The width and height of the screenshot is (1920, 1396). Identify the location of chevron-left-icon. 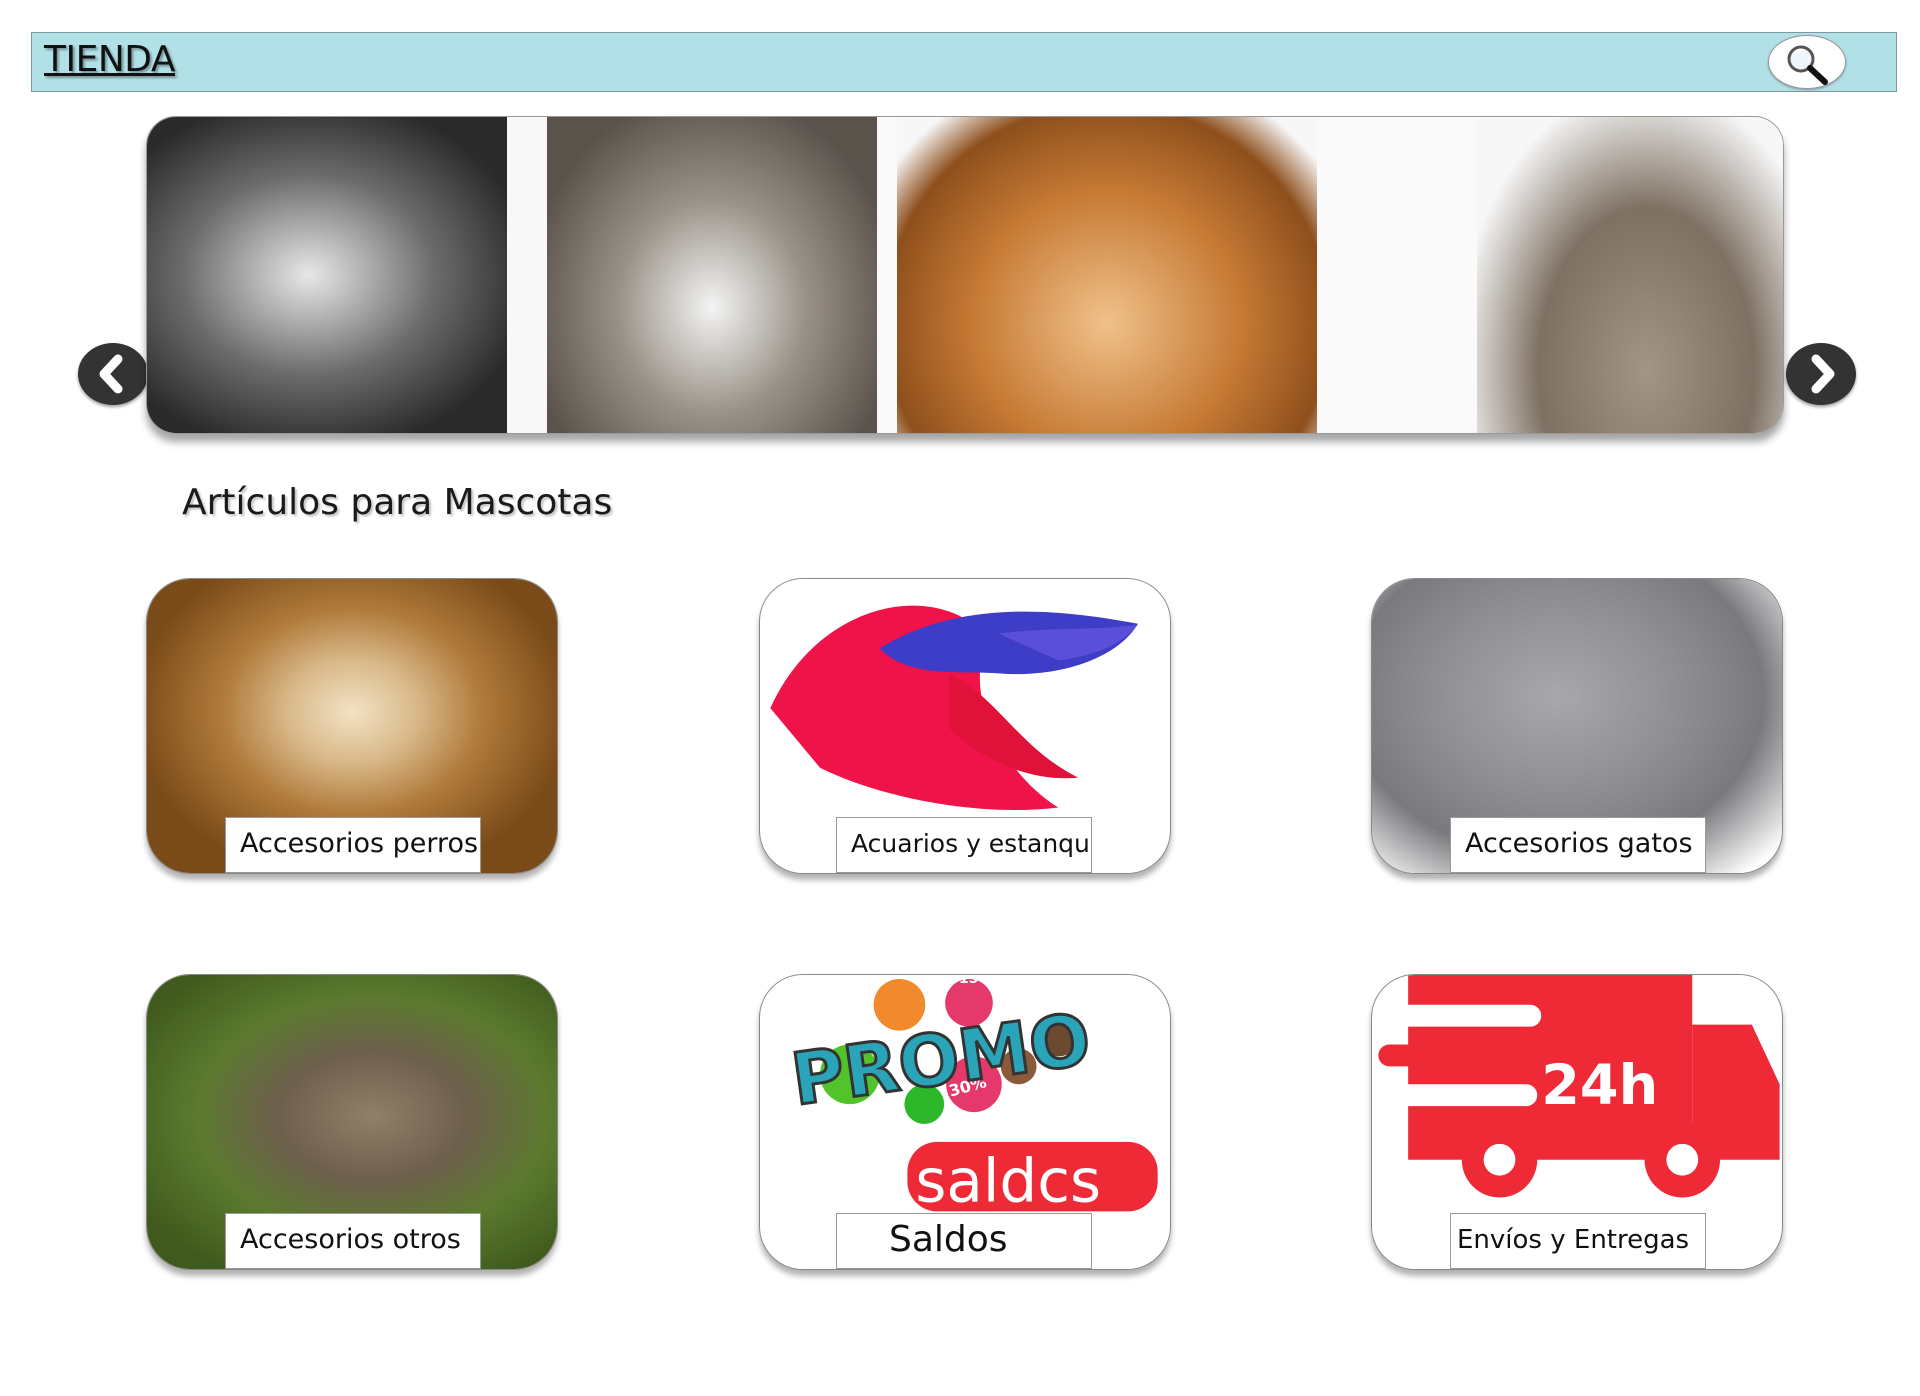
(111, 374).